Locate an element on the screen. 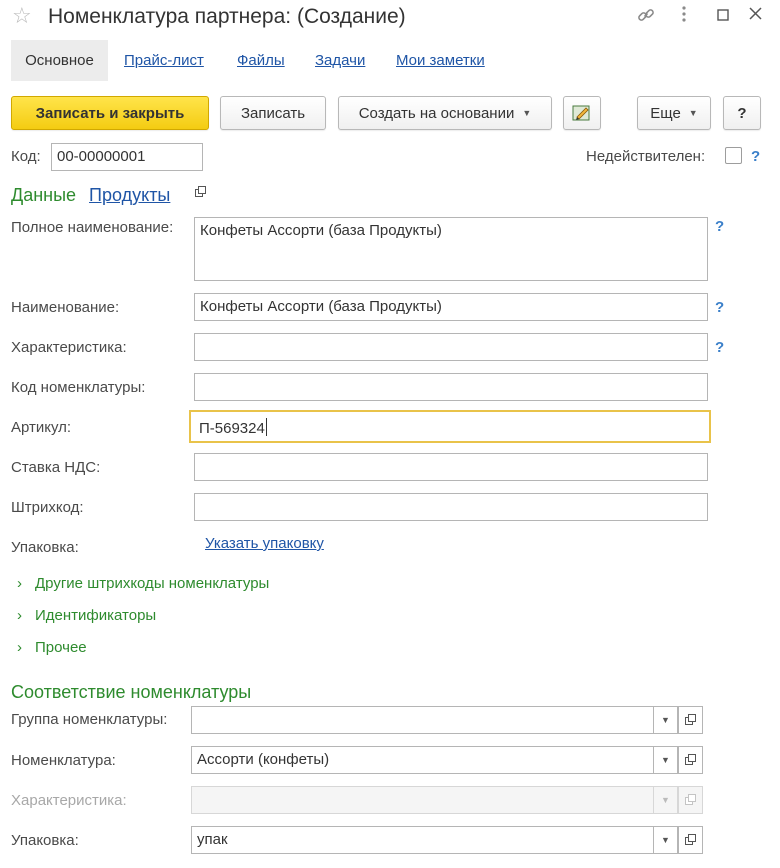 This screenshot has width=780, height=868. create-based-on-button: Создать на основании ▼ is located at coordinates (445, 113).